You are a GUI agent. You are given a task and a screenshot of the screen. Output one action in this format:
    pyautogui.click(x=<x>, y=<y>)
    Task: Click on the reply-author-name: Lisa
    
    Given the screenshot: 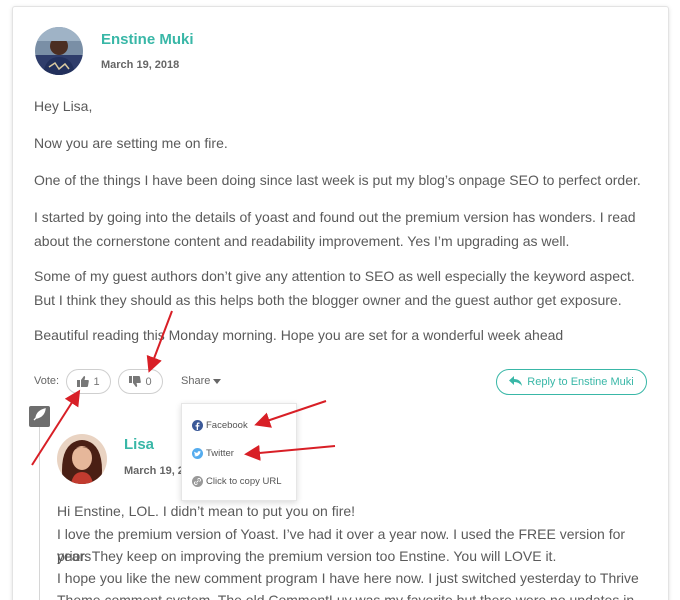 What is the action you would take?
    pyautogui.click(x=139, y=444)
    